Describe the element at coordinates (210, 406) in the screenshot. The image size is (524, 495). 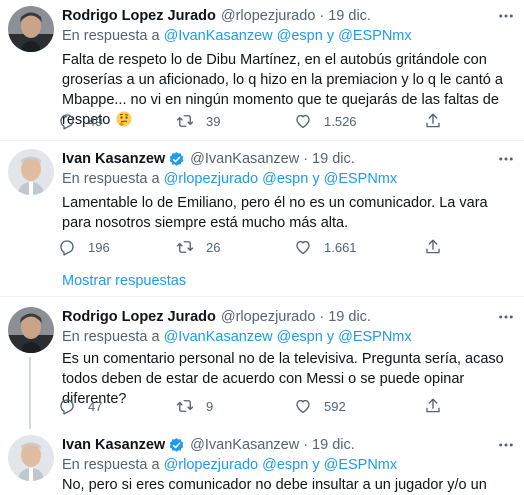
I see `retweet-count: 9` at that location.